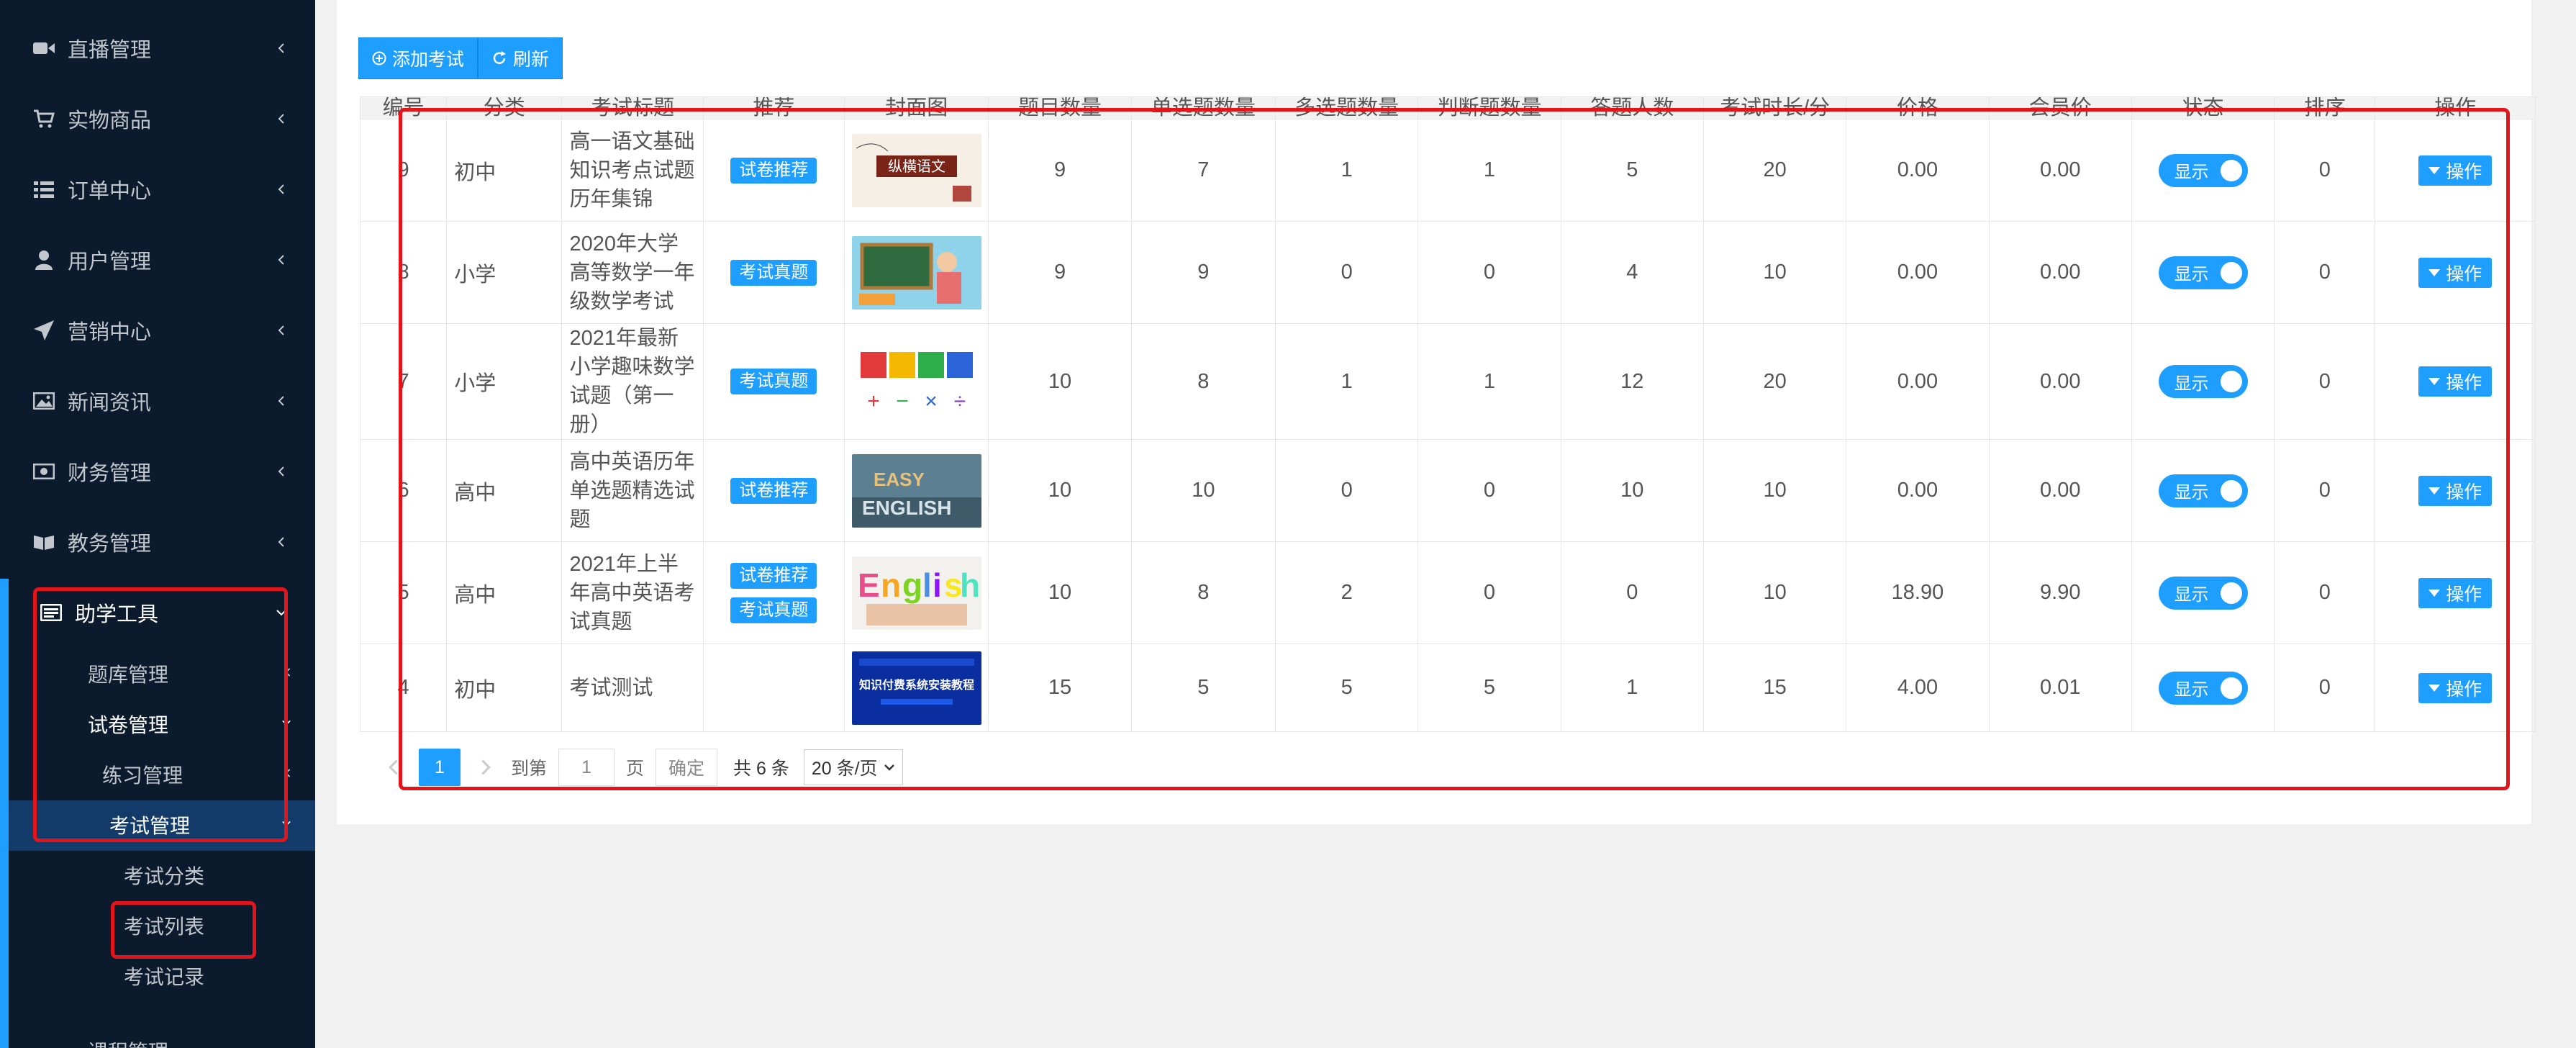 The width and height of the screenshot is (2576, 1048). I want to click on sidebar-item-marketing: 营销中心, so click(157, 330).